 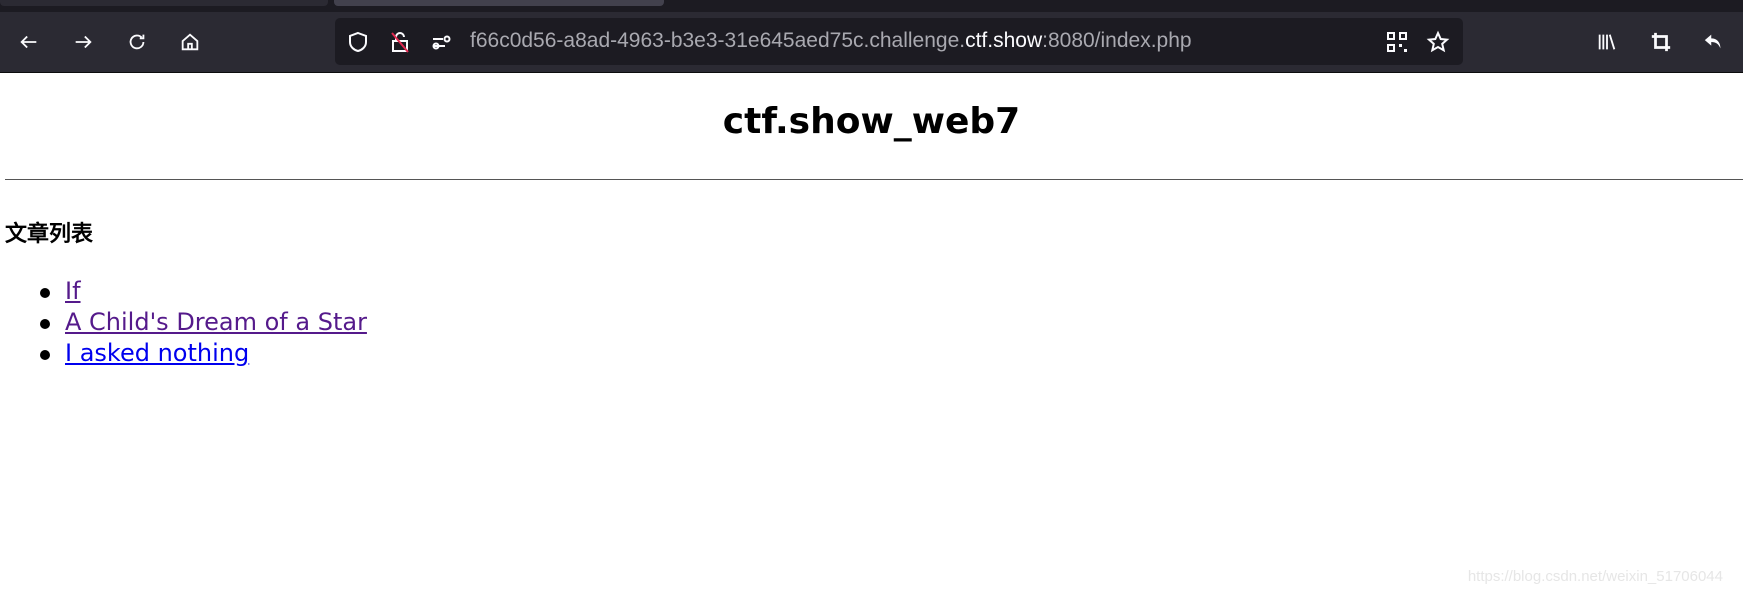 What do you see at coordinates (216, 322) in the screenshot?
I see `article-link: A Child's Dream of a Star` at bounding box center [216, 322].